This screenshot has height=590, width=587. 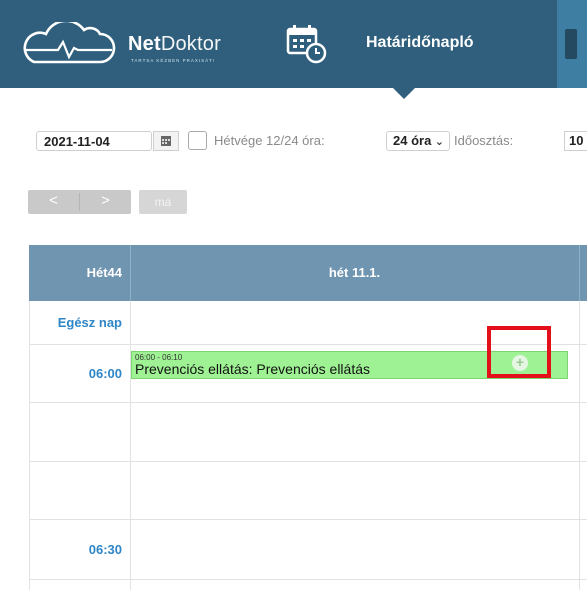 I want to click on all-day-label: Egész nap, so click(x=89, y=322).